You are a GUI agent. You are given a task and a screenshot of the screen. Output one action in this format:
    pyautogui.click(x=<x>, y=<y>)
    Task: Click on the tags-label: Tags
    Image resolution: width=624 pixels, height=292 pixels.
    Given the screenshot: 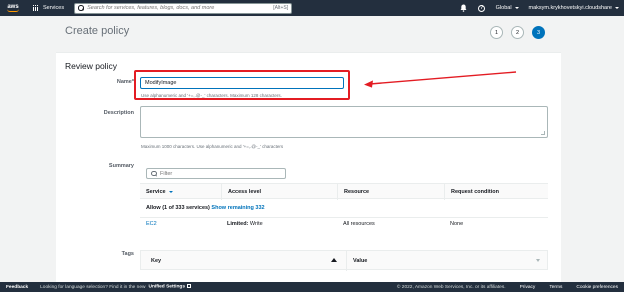 What is the action you would take?
    pyautogui.click(x=127, y=254)
    